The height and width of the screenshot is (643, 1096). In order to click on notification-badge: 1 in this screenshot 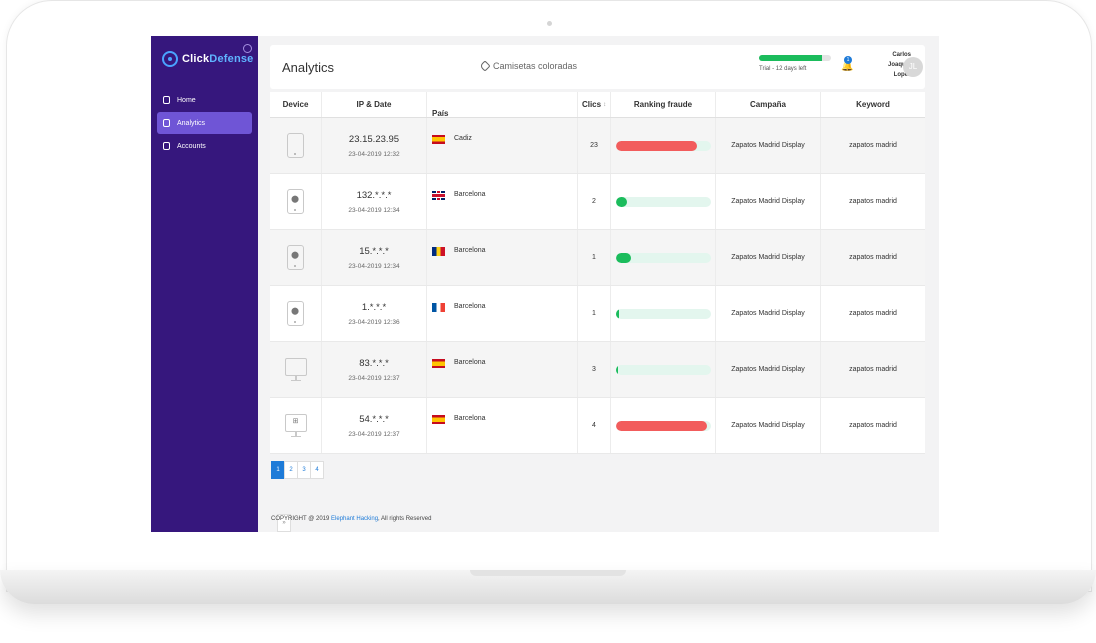, I will do `click(848, 60)`.